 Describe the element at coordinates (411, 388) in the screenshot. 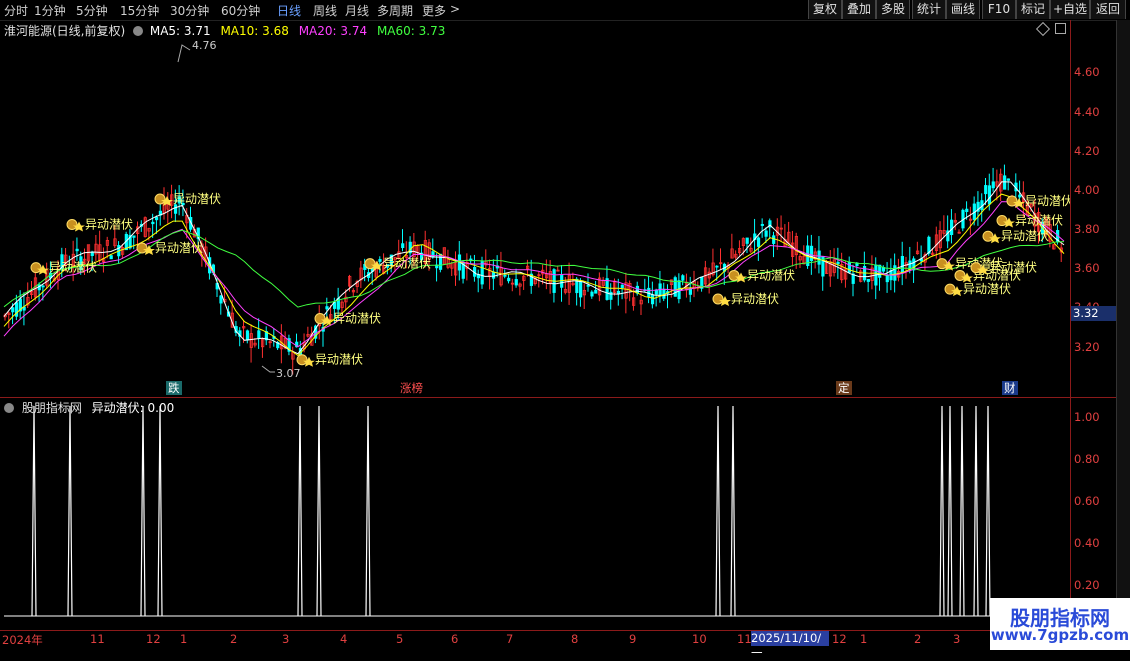

I see `event-marker: 涨榜` at that location.